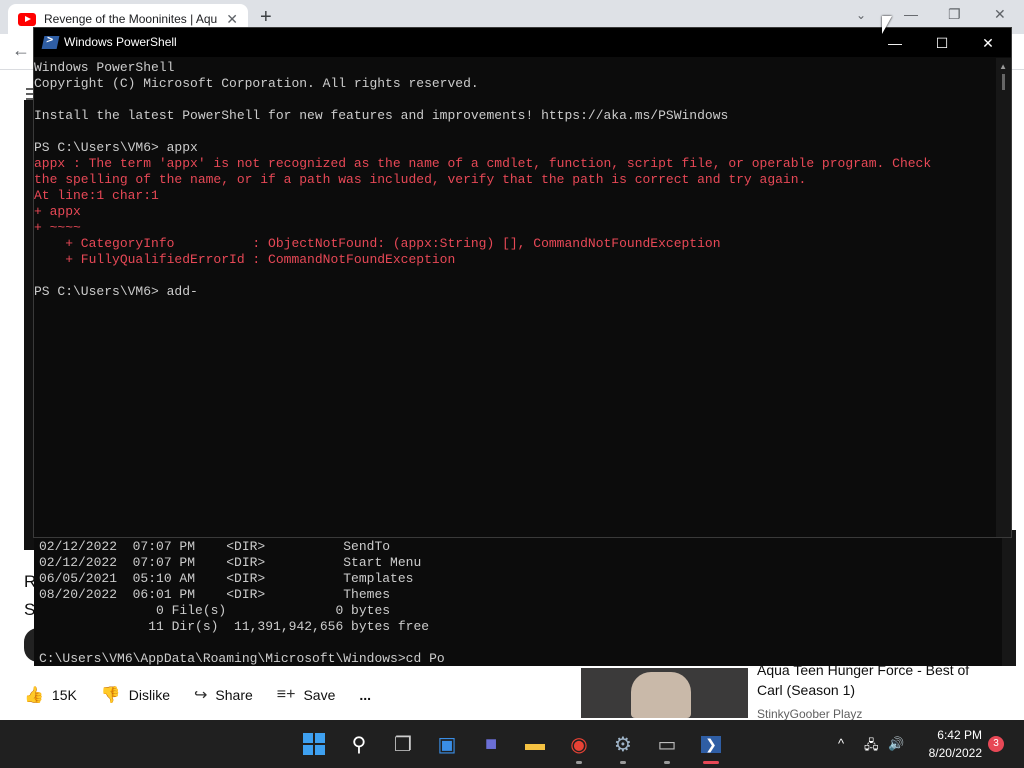 This screenshot has width=1024, height=768. What do you see at coordinates (661, 695) in the screenshot?
I see `thumbnail-figure` at bounding box center [661, 695].